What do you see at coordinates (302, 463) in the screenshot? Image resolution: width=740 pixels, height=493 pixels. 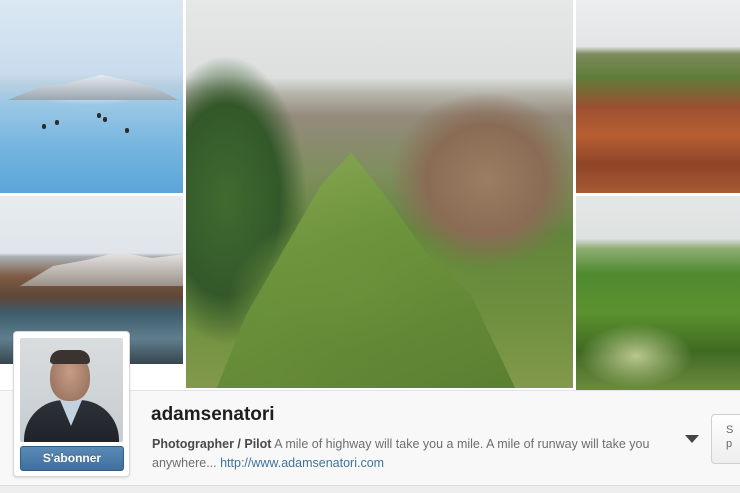 I see `website-link: http://www.adamsenatori.com` at bounding box center [302, 463].